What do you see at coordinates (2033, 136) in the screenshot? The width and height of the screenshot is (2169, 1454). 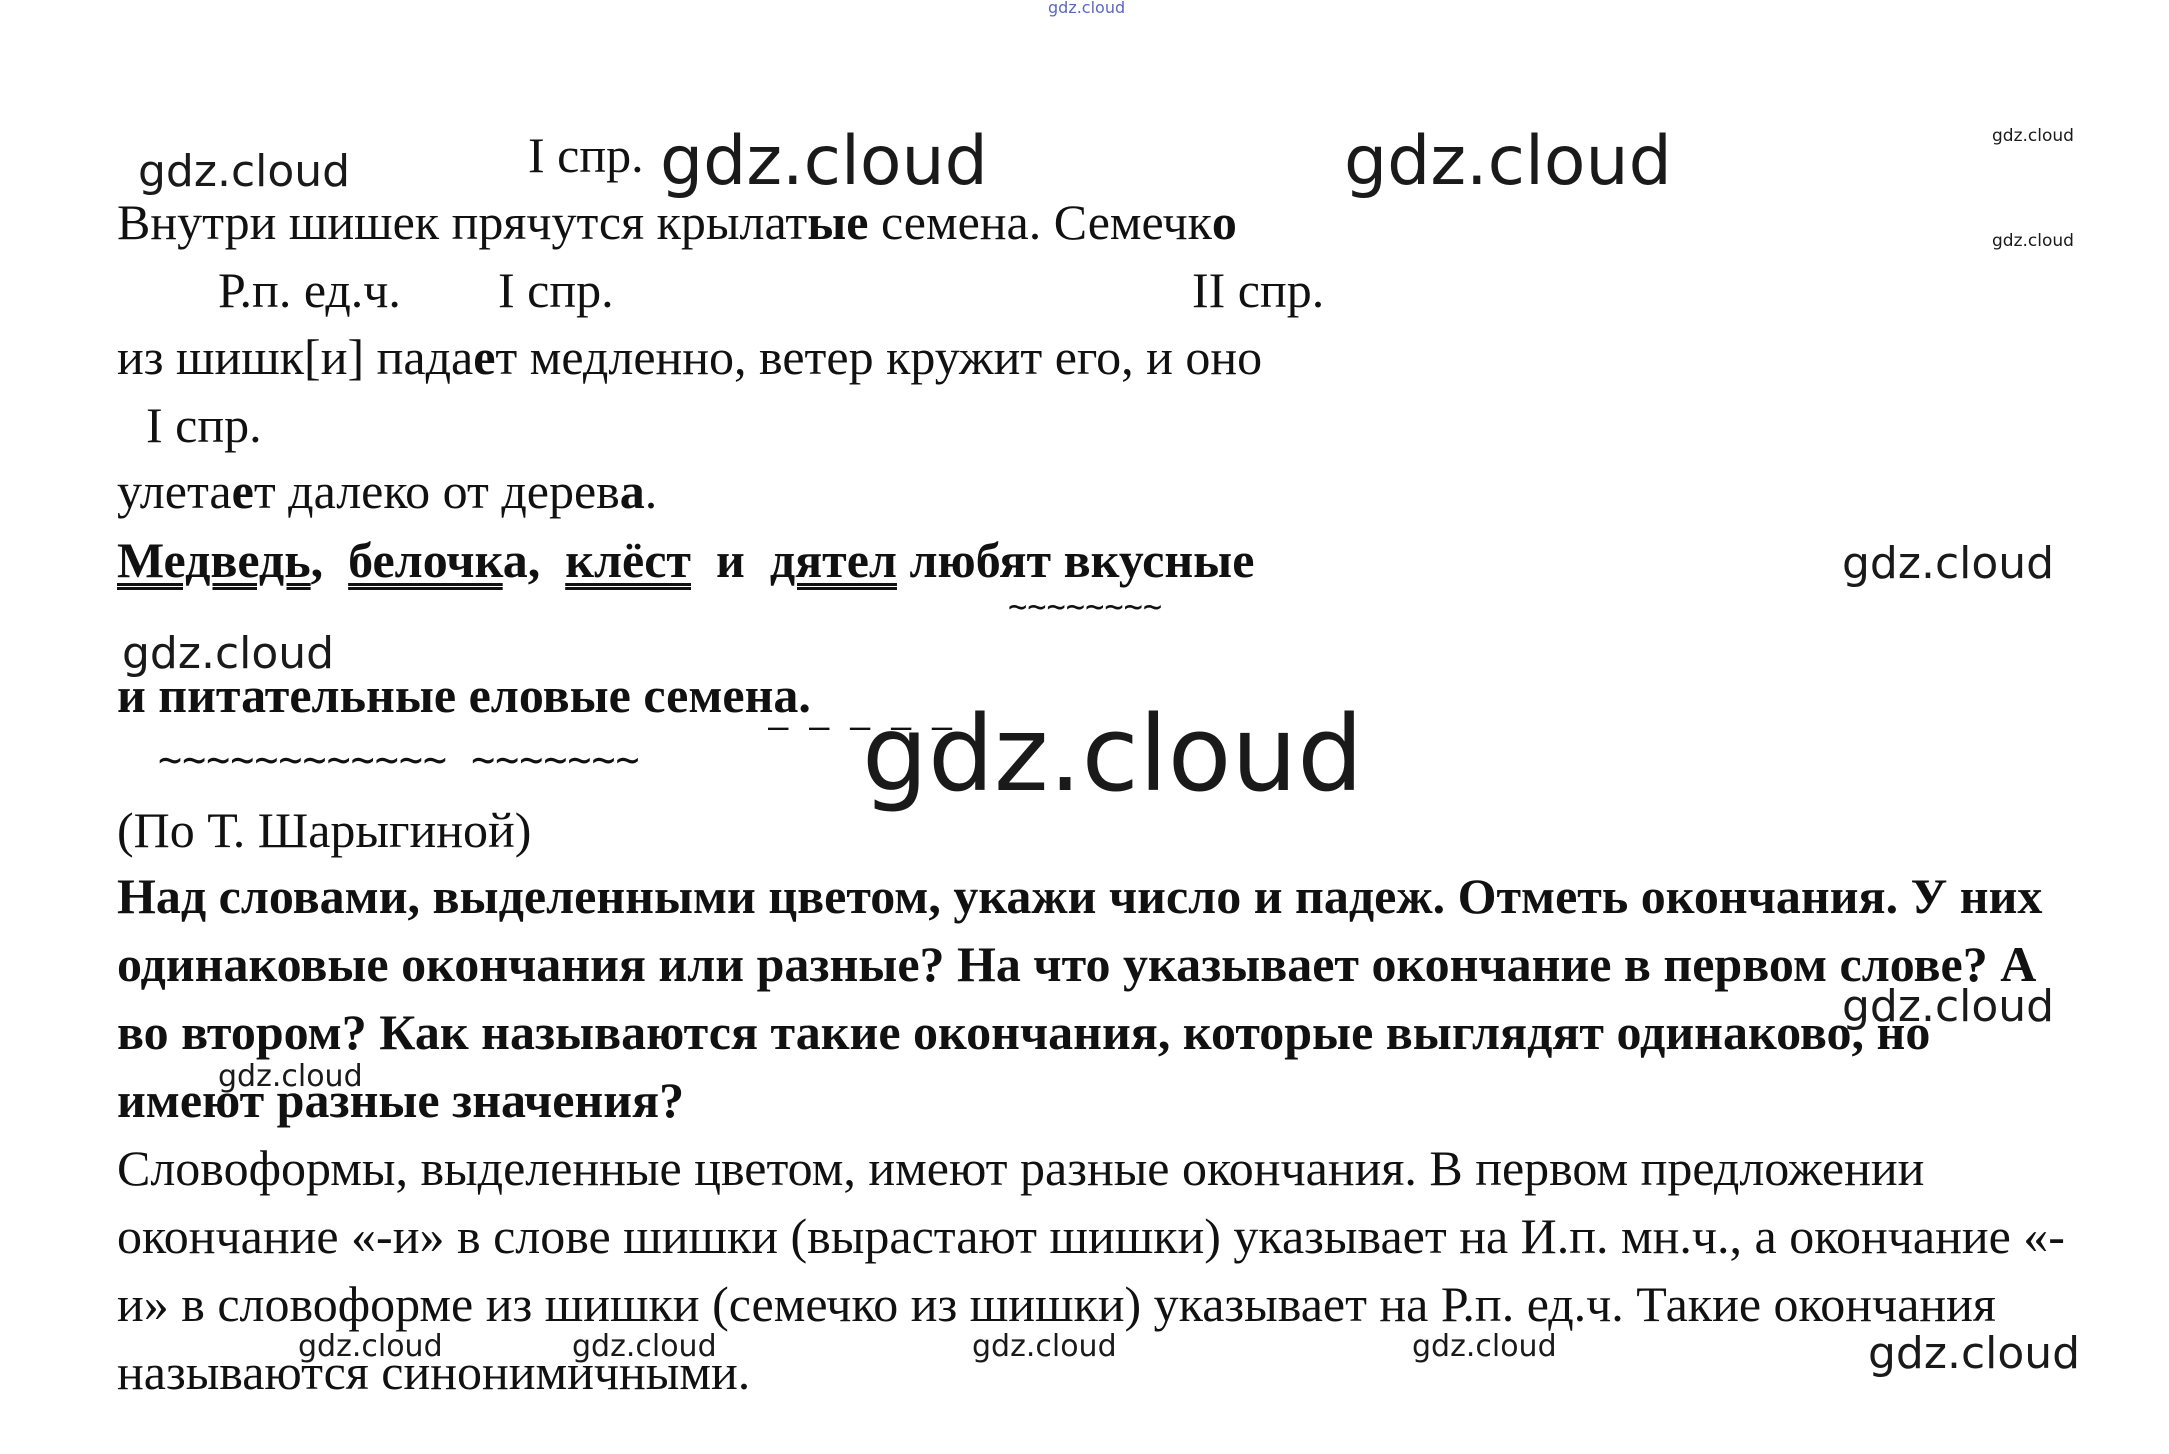 I see `watermark-4: gdz.cloud` at bounding box center [2033, 136].